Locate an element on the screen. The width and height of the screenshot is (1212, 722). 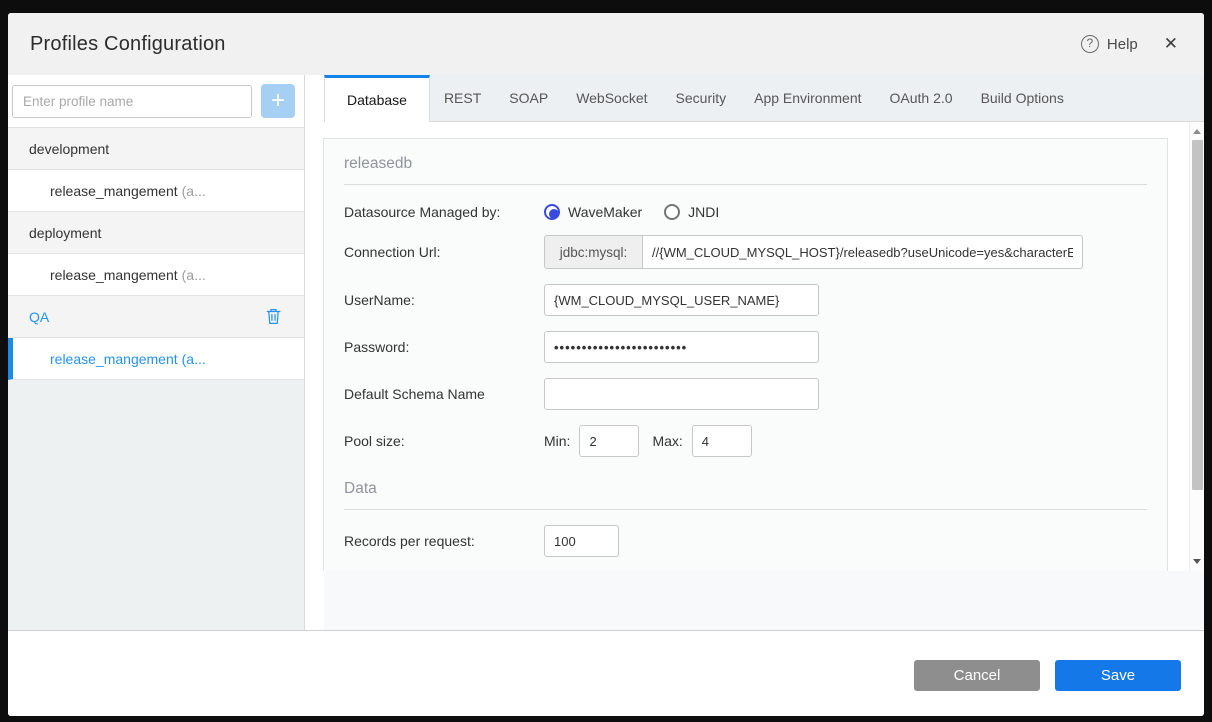
password-label: Password: is located at coordinates (377, 347).